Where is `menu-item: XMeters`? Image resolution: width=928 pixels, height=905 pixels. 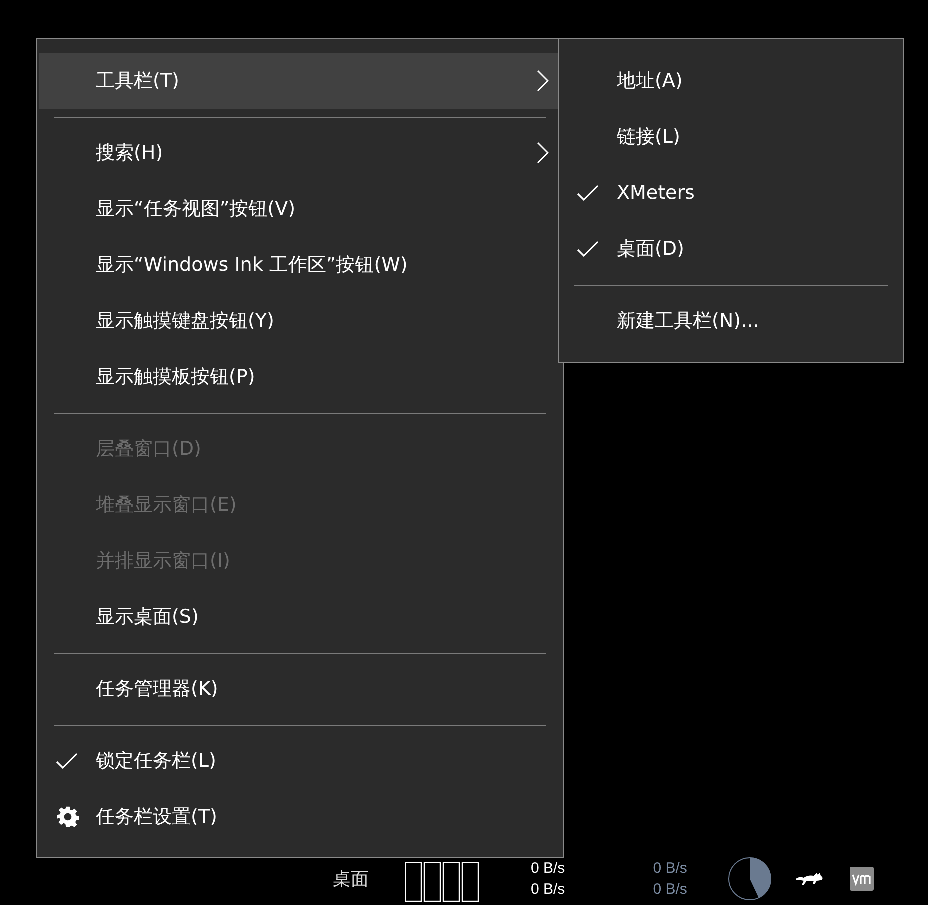 menu-item: XMeters is located at coordinates (731, 193).